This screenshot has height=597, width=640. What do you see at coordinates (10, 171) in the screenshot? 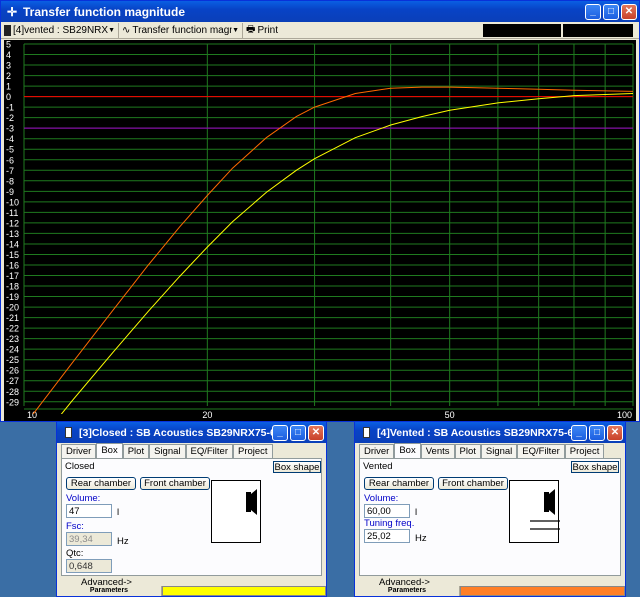
I see `y-tick-label: -7` at bounding box center [10, 171].